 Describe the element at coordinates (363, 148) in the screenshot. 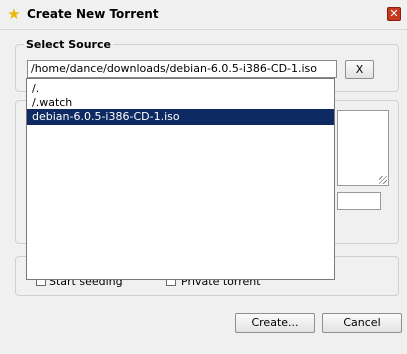

I see `comment-textarea` at that location.